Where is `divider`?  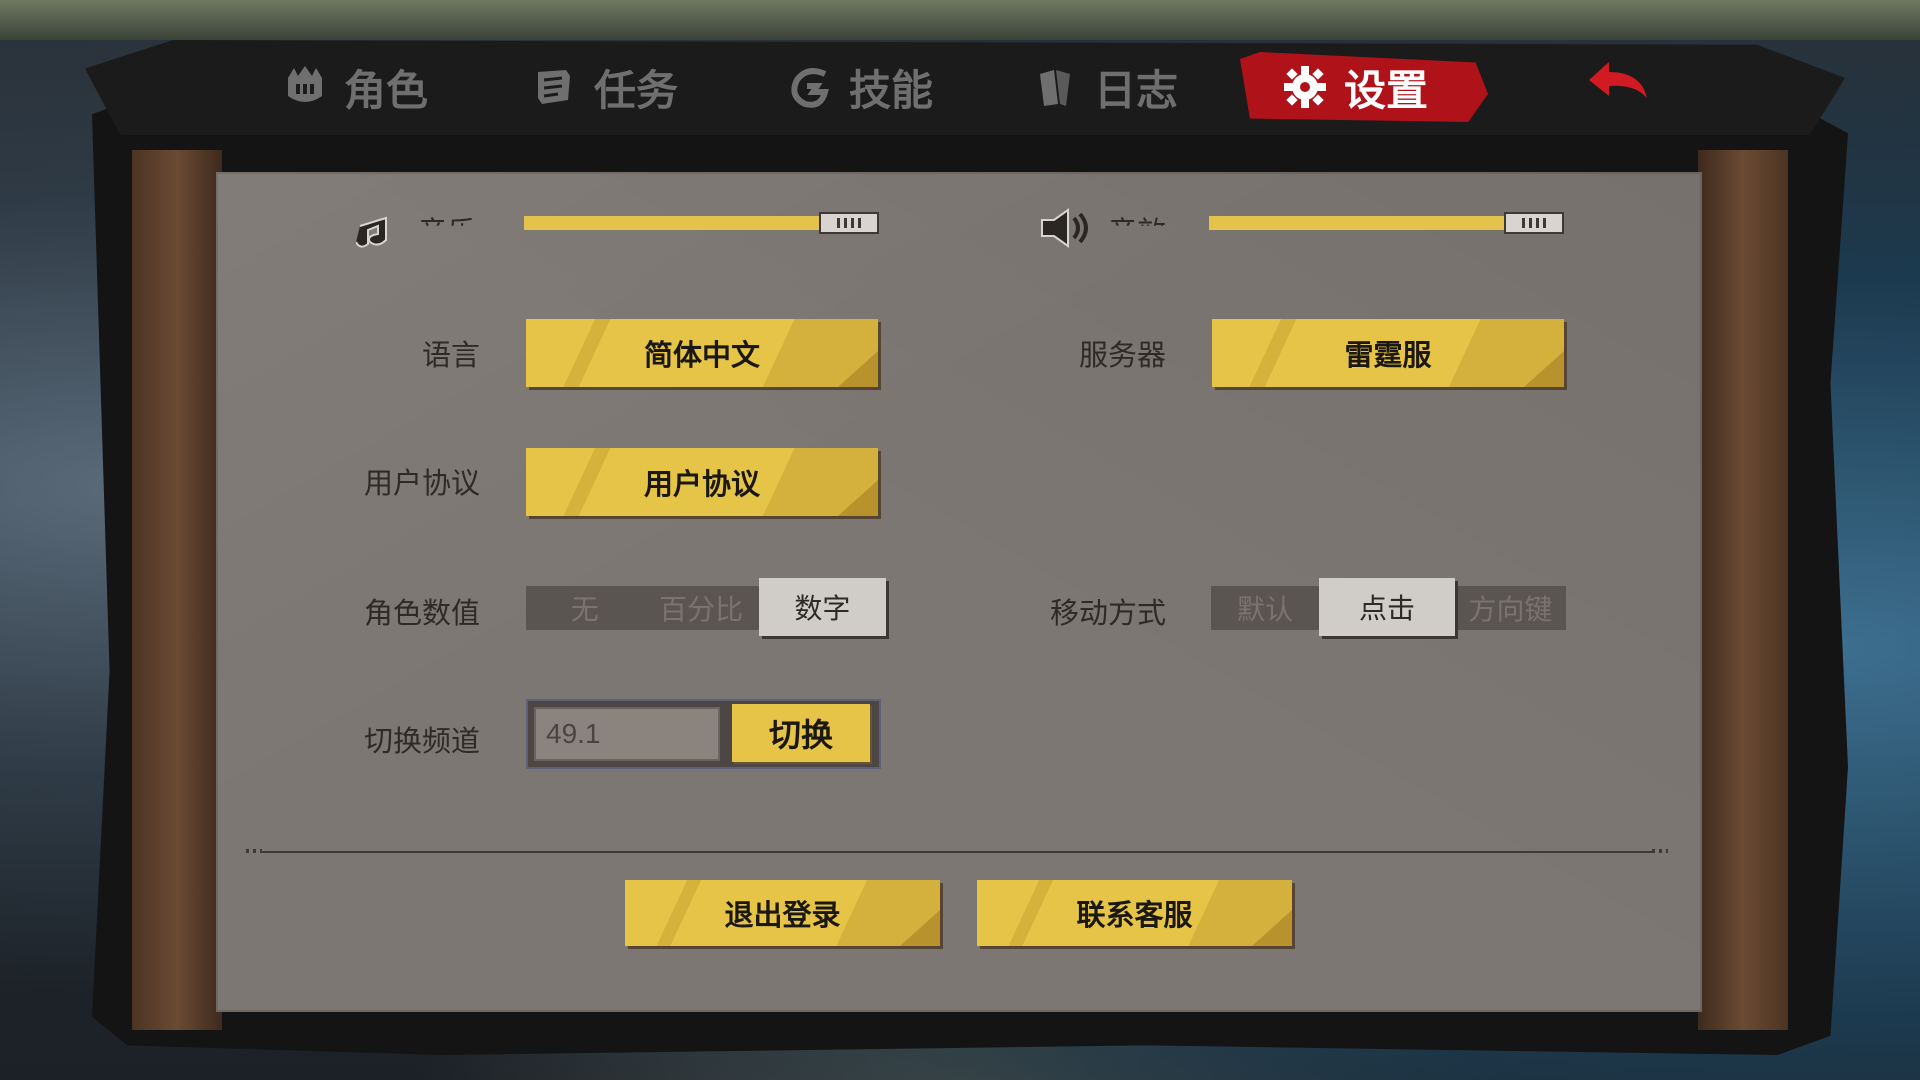
divider is located at coordinates (957, 852).